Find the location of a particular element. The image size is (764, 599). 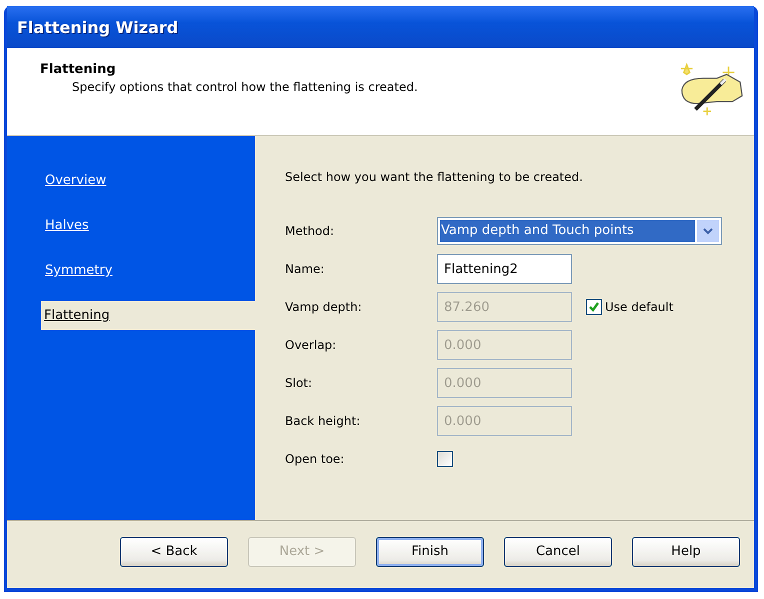

dialog-button: Help is located at coordinates (686, 551).